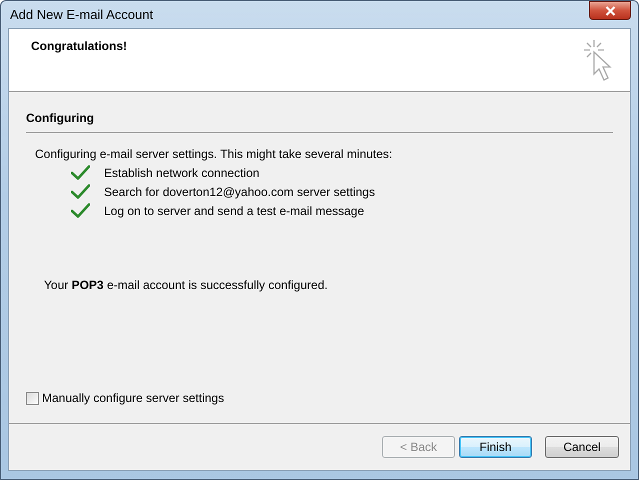 This screenshot has width=639, height=480. Describe the element at coordinates (32, 398) in the screenshot. I see `checkbox` at that location.